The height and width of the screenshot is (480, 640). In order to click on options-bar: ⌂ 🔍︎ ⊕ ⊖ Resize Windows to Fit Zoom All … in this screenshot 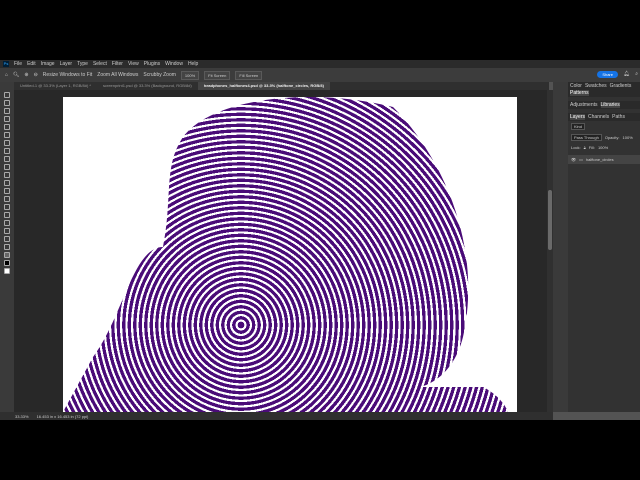, I will do `click(320, 75)`.